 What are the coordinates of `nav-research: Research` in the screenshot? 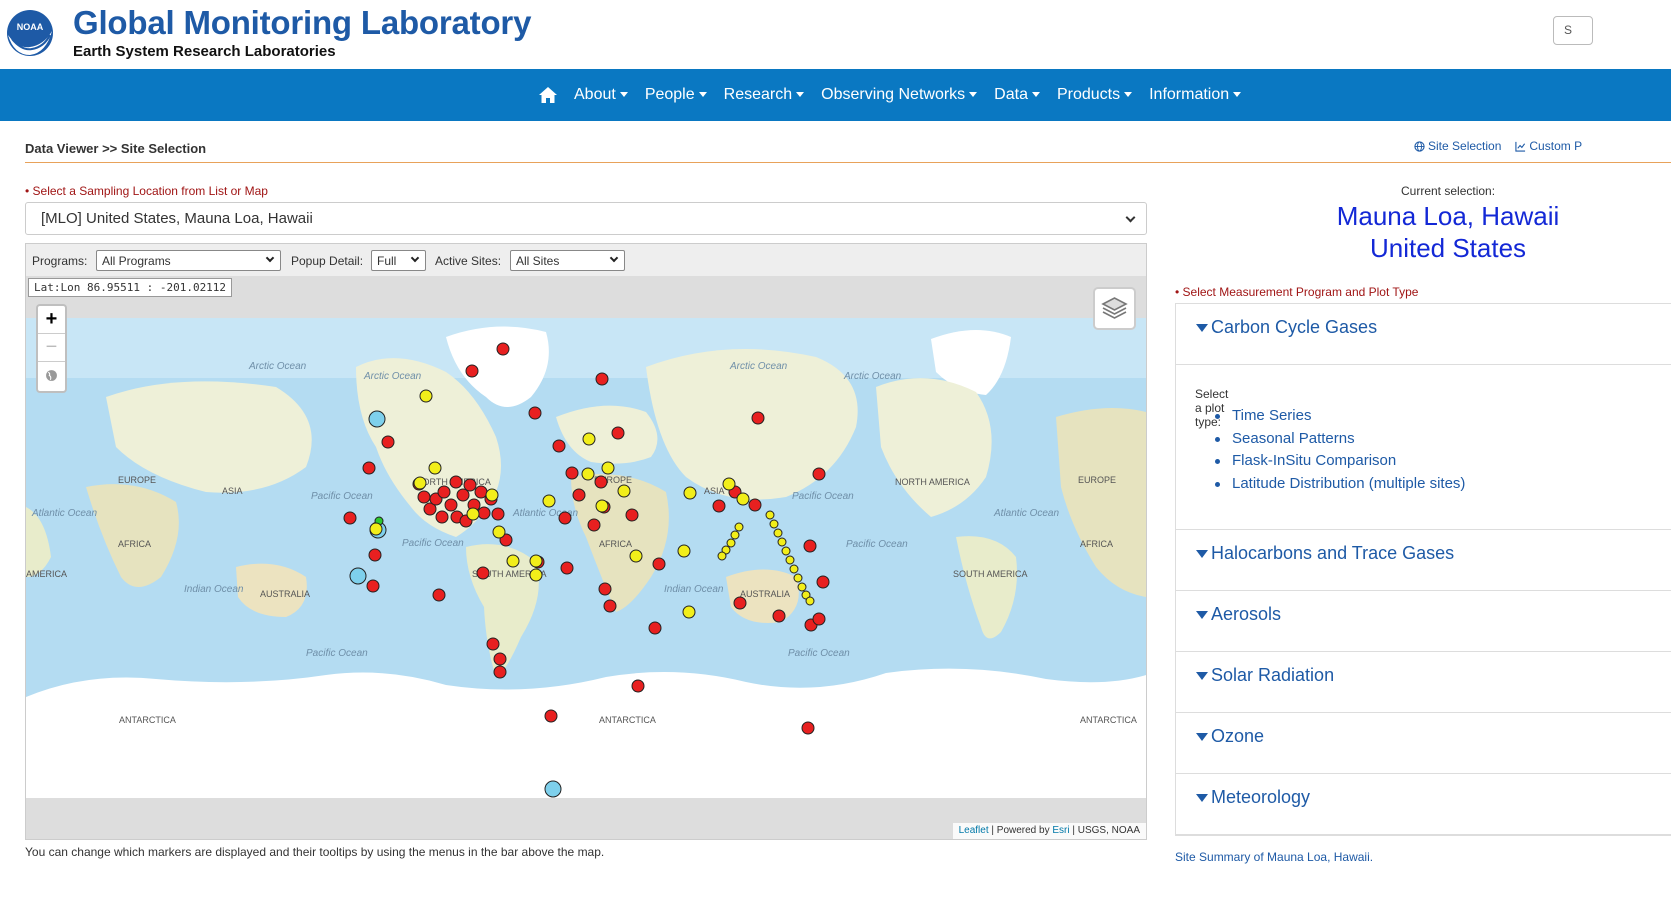 It's located at (764, 95).